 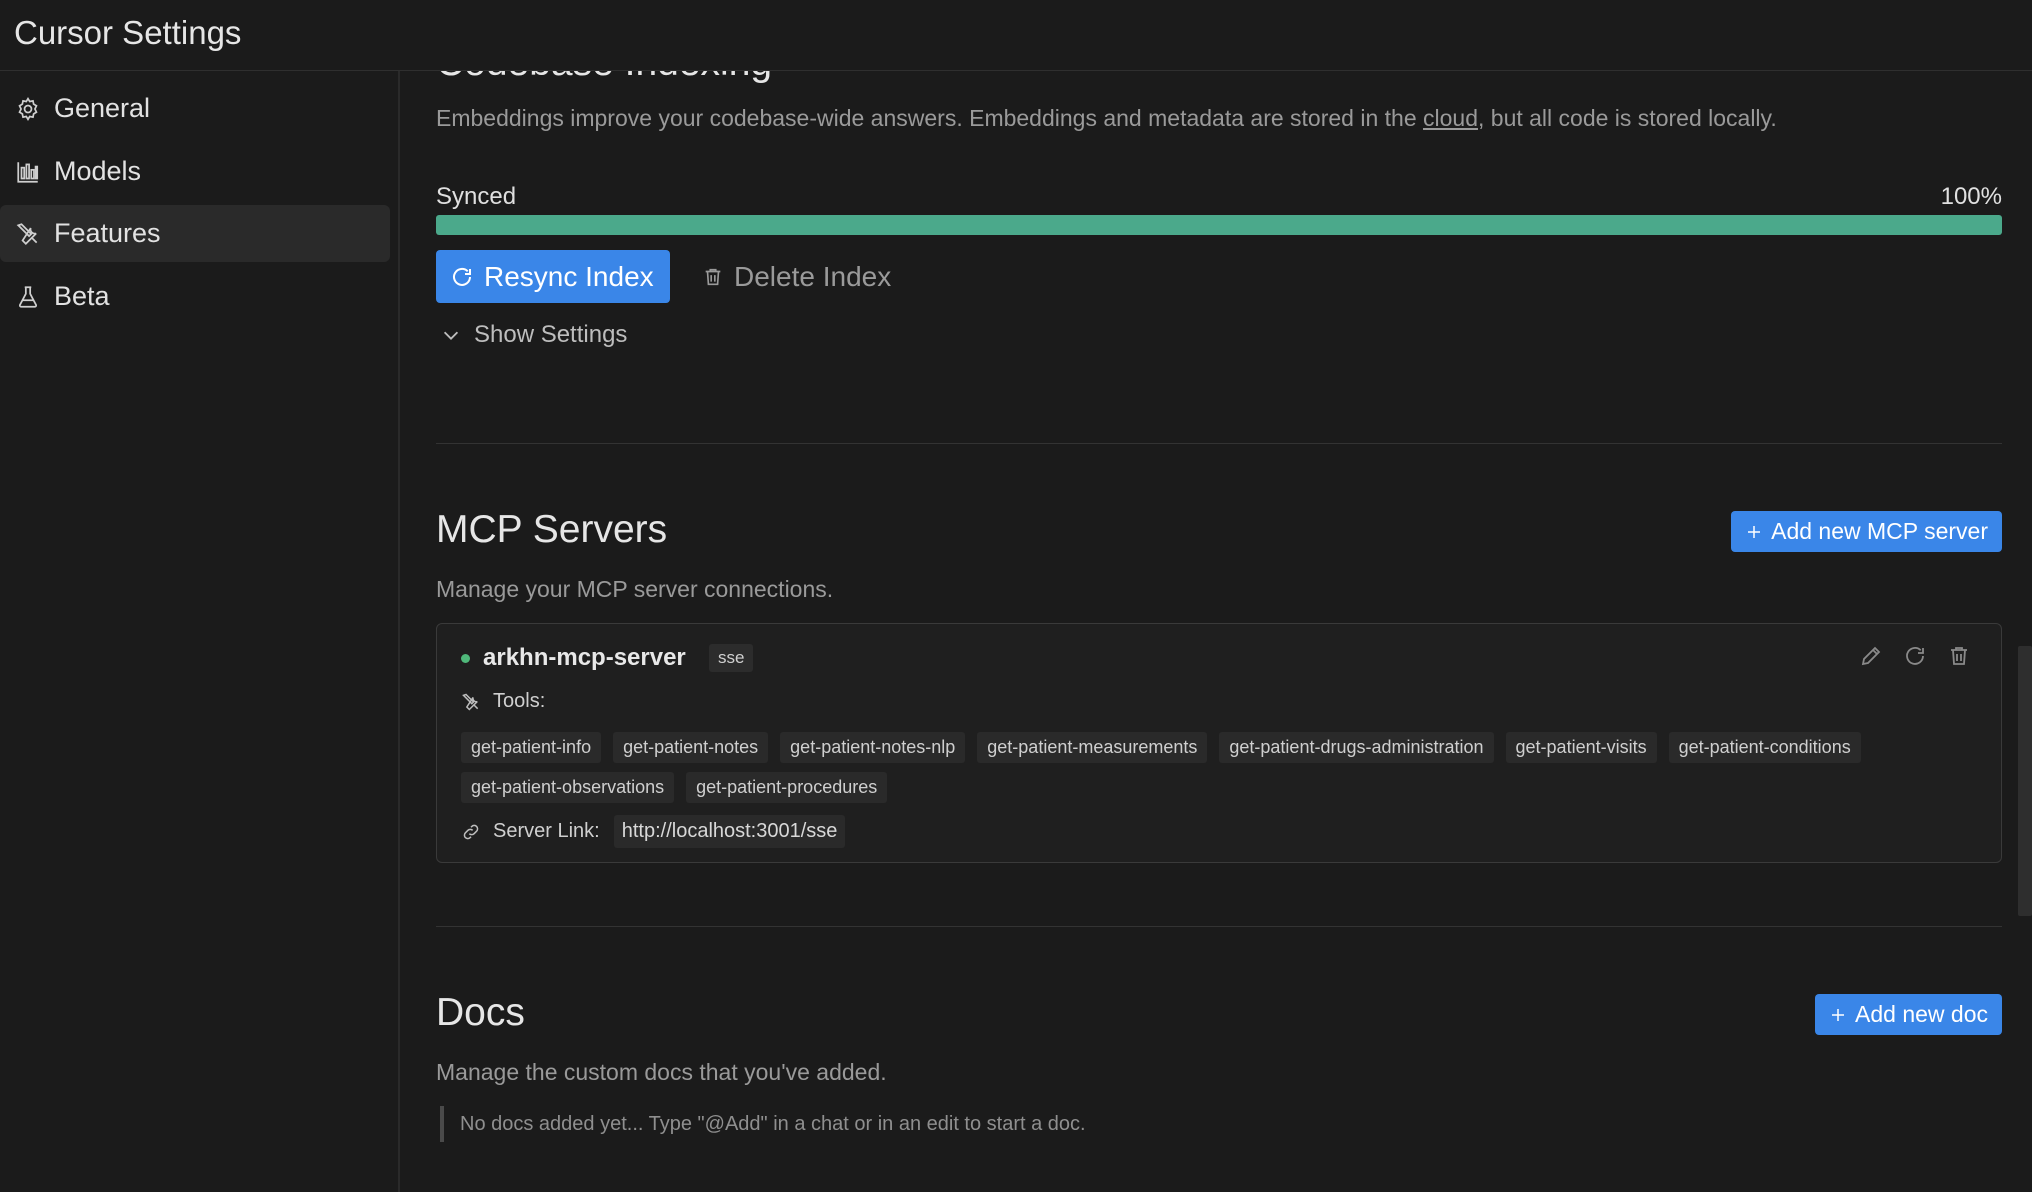 What do you see at coordinates (1356, 747) in the screenshot?
I see `tool-chip: get-patient-drugs-administration` at bounding box center [1356, 747].